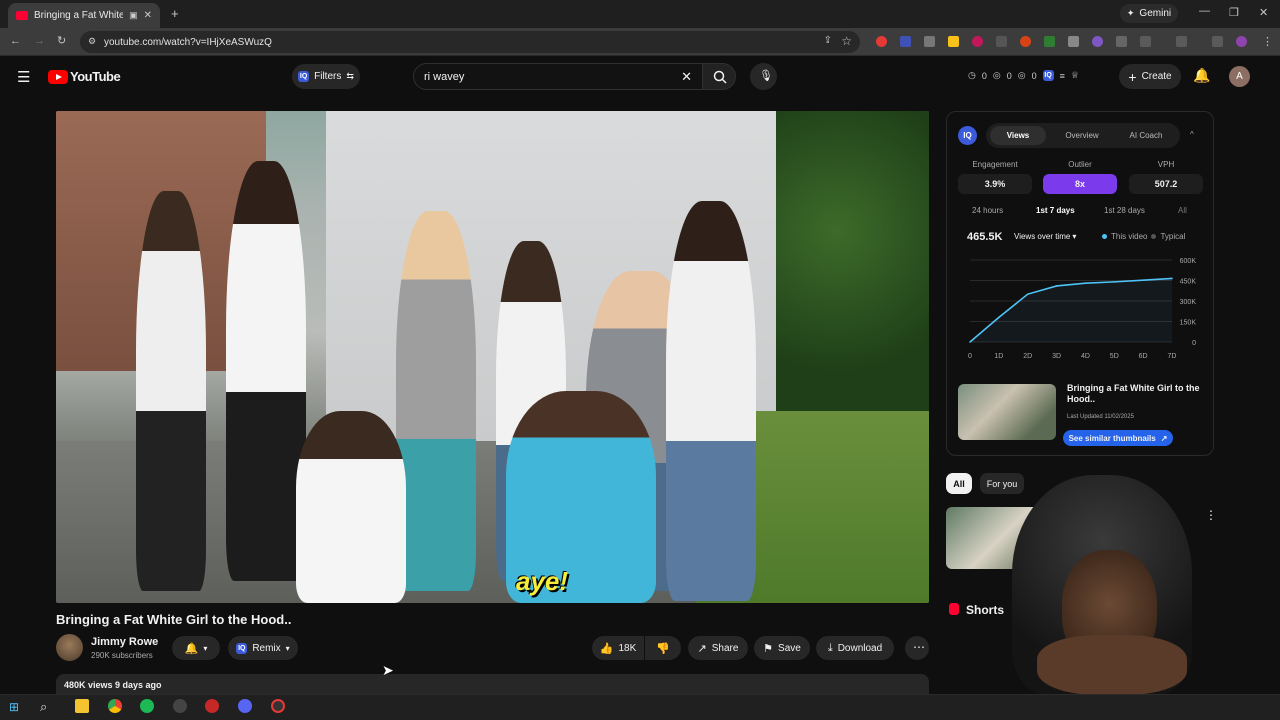 Image resolution: width=1280 pixels, height=720 pixels. What do you see at coordinates (1075, 75) in the screenshot?
I see `trophy-icon: ♕` at bounding box center [1075, 75].